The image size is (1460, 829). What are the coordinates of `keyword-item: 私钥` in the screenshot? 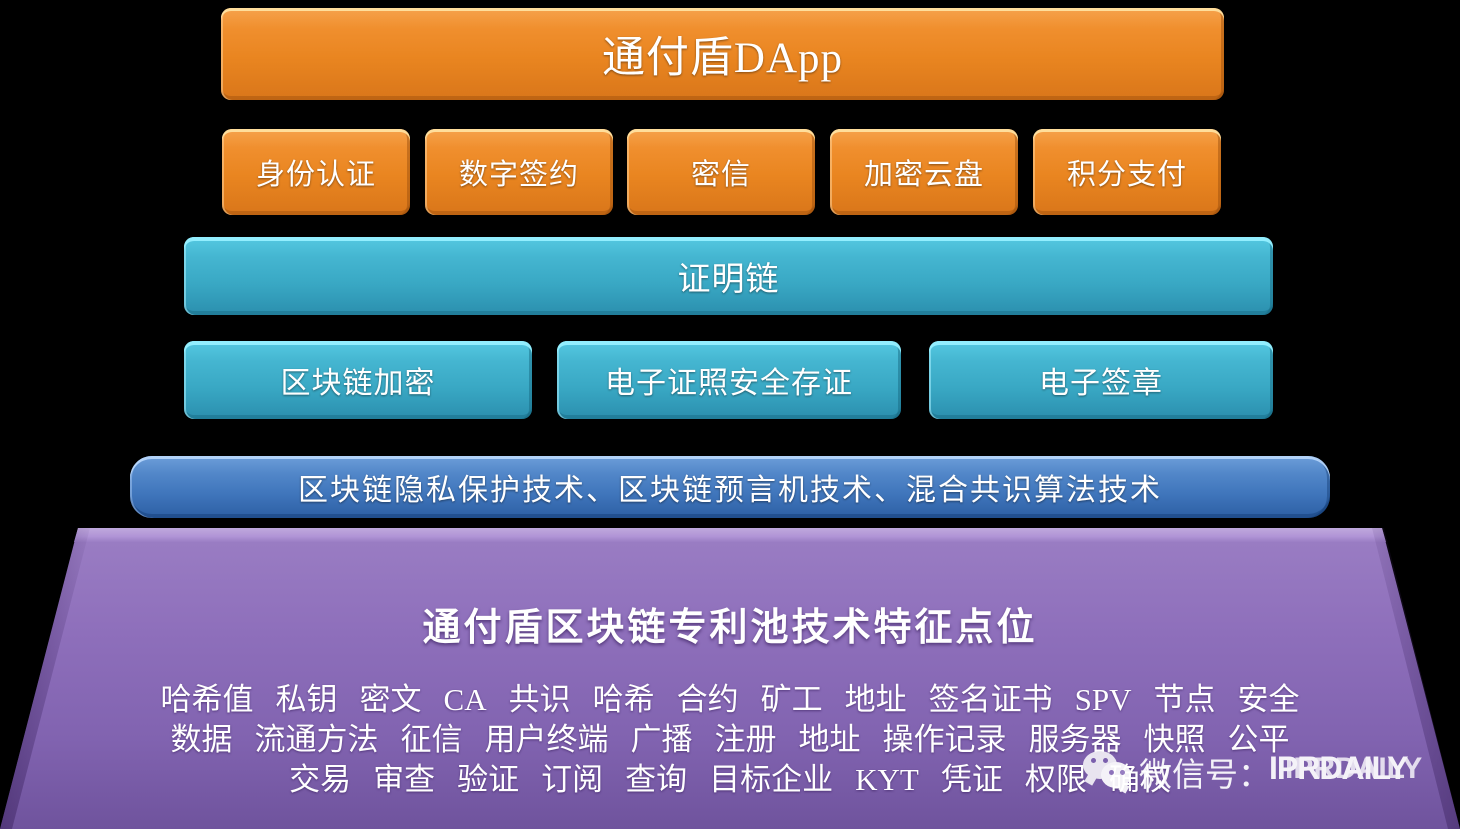 It's located at (306, 699).